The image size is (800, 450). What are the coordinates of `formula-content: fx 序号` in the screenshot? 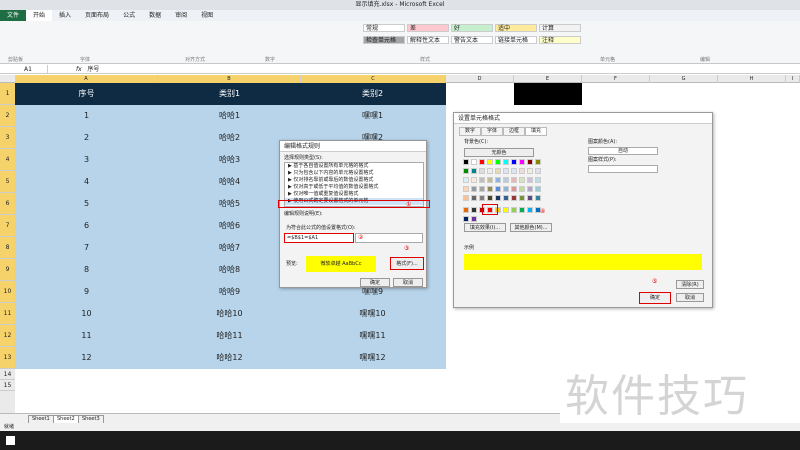 It's located at (87, 69).